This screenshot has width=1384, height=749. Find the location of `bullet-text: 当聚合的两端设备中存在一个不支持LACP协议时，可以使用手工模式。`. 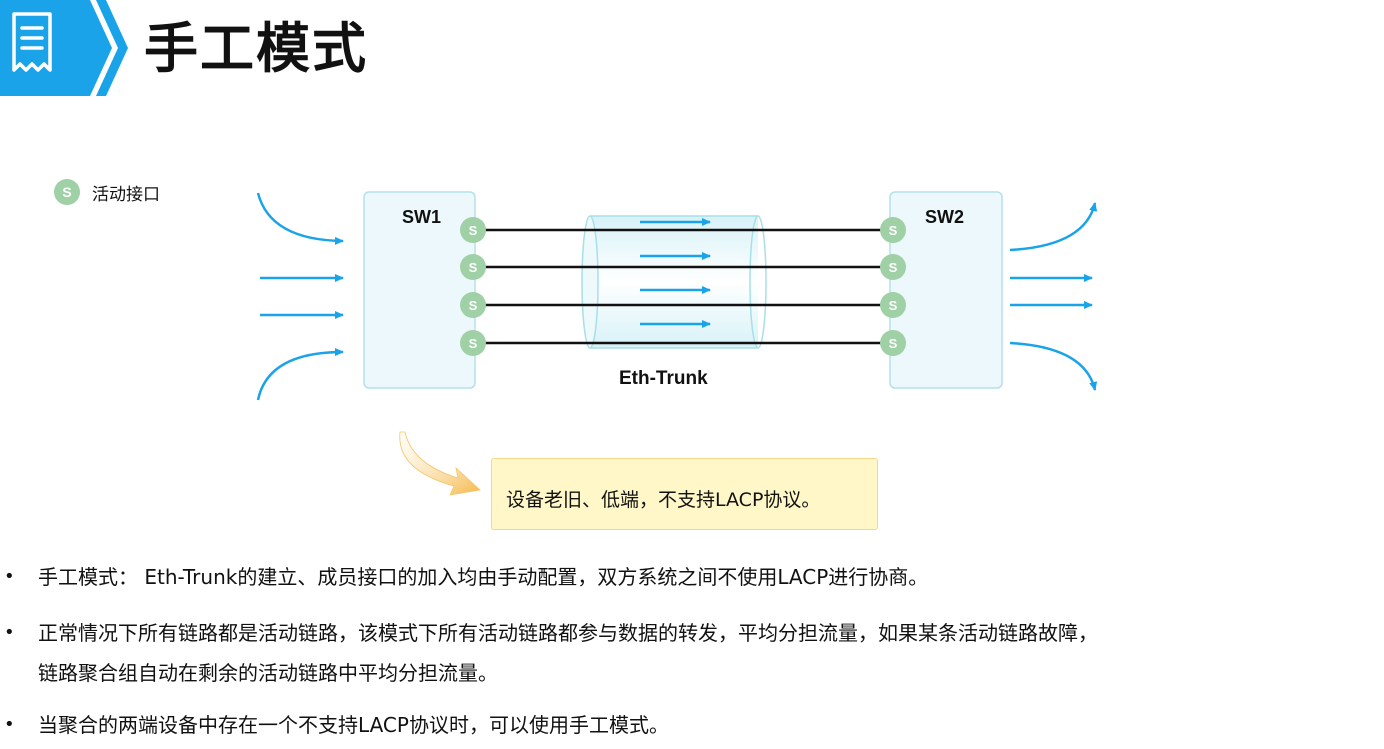

bullet-text: 当聚合的两端设备中存在一个不支持LACP协议时，可以使用手工模式。 is located at coordinates (353, 725).